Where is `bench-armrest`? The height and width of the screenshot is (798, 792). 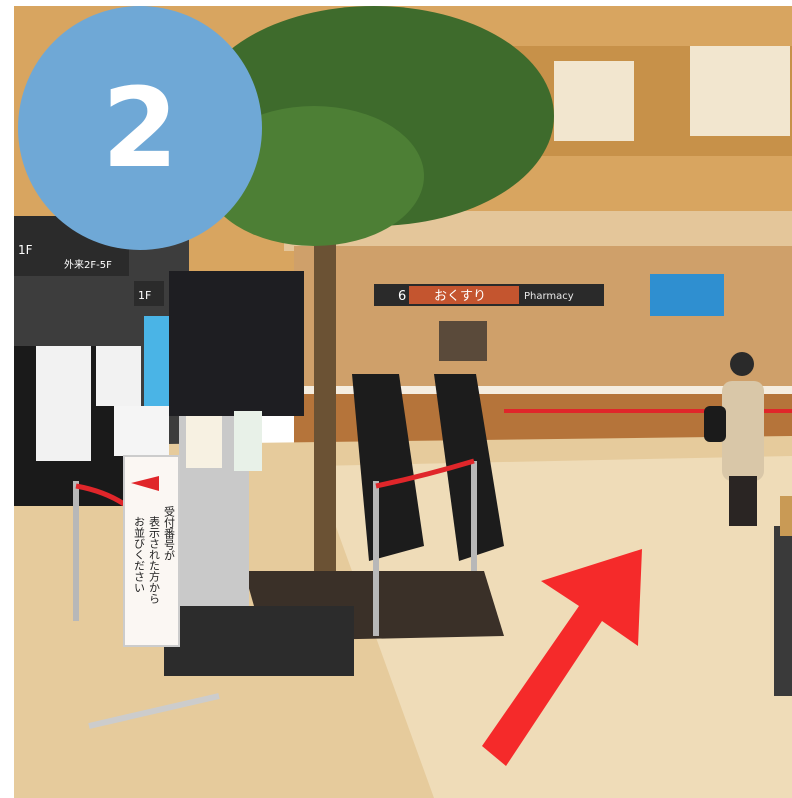
bench-armrest is located at coordinates (786, 516).